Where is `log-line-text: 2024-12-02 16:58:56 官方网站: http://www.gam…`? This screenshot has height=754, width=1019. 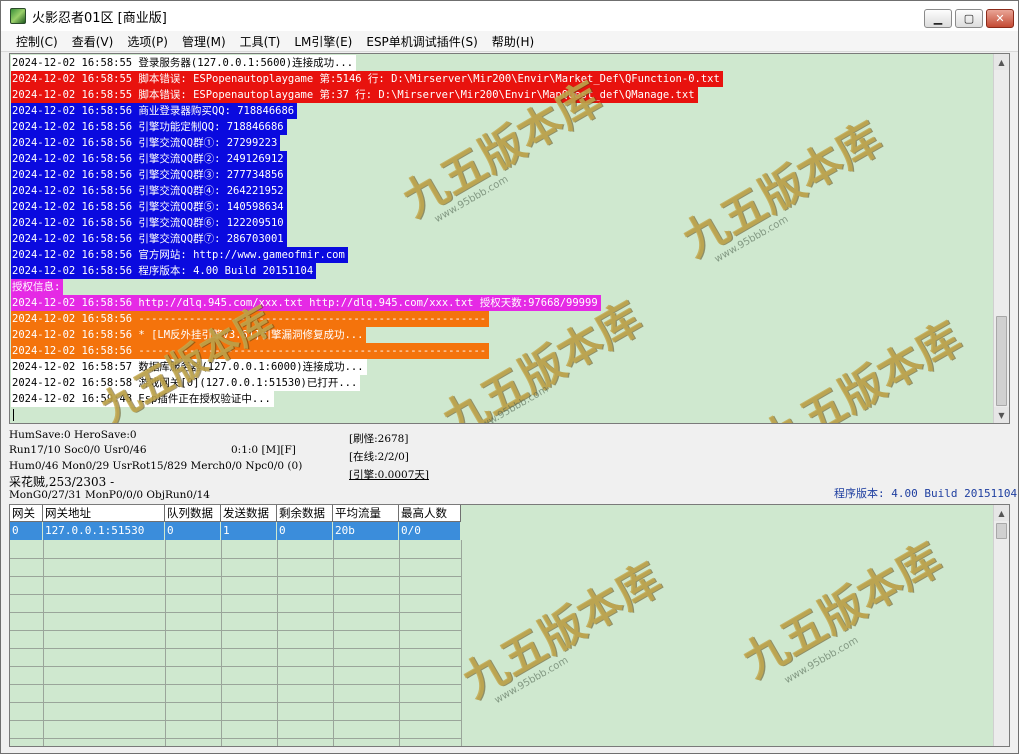 log-line-text: 2024-12-02 16:58:56 官方网站: http://www.gam… is located at coordinates (179, 255).